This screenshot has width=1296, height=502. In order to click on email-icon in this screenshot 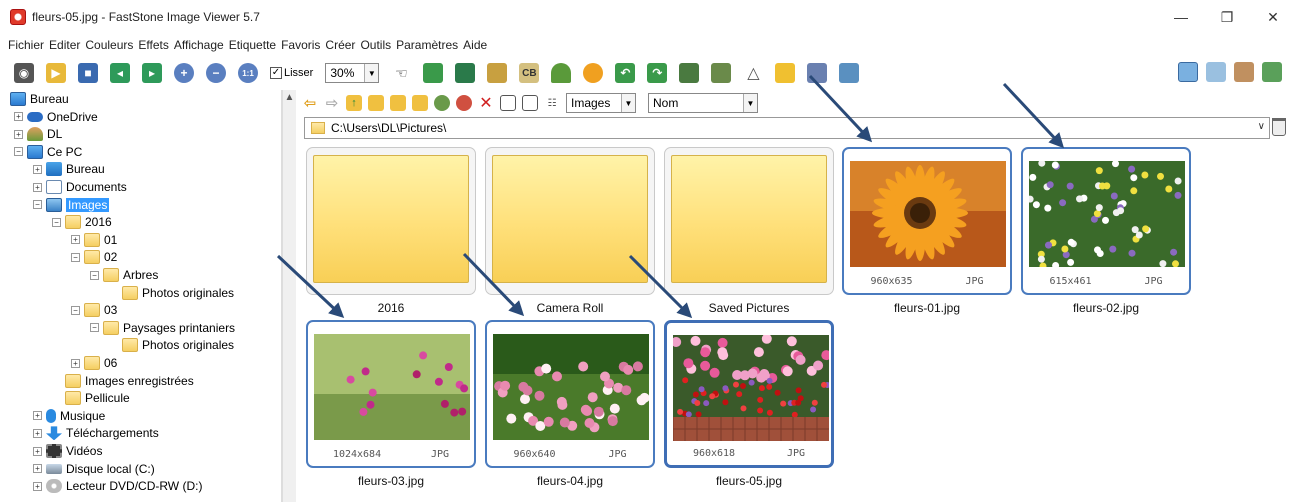, I will do `click(785, 73)`.